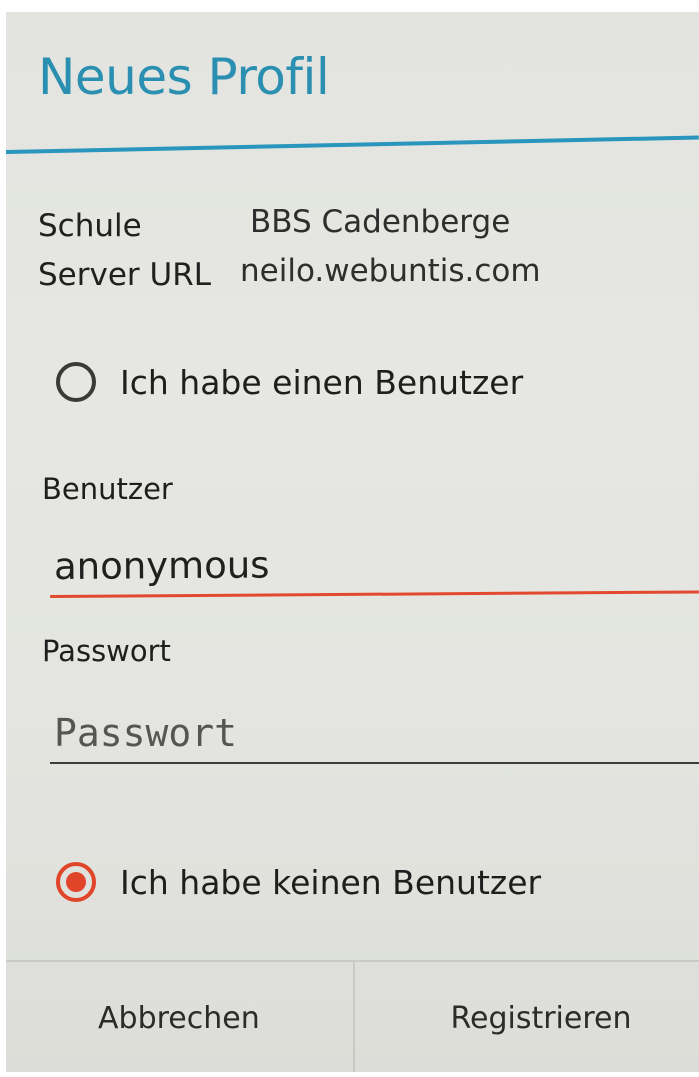  I want to click on dialog-button-bar: Abbrechen Registrieren, so click(352, 1016).